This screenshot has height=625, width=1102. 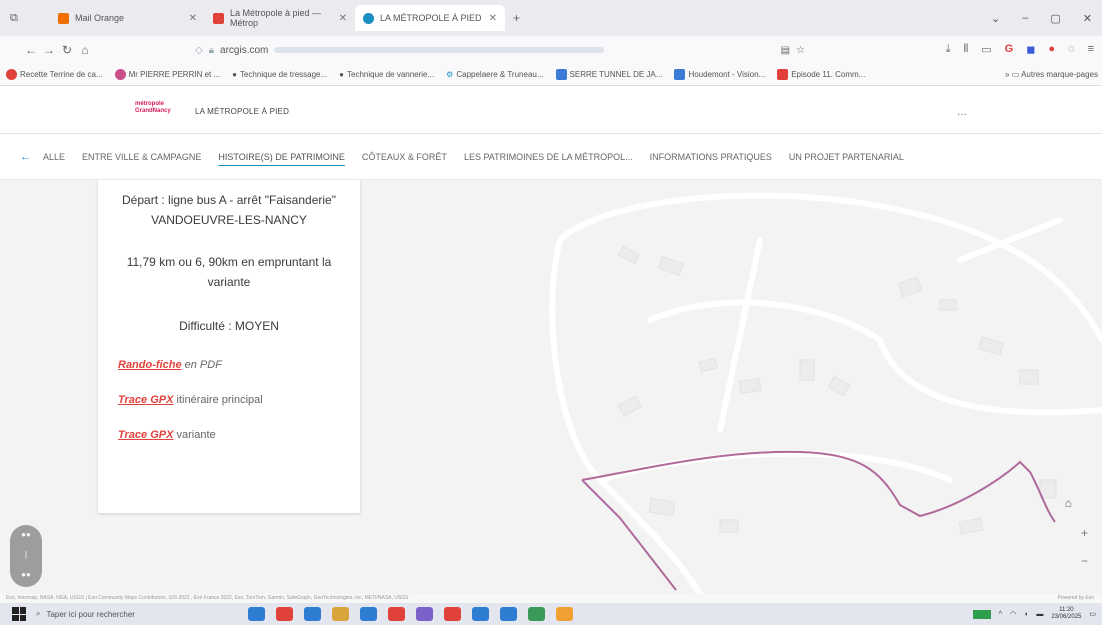 I want to click on taskbar-apps, so click(x=410, y=614).